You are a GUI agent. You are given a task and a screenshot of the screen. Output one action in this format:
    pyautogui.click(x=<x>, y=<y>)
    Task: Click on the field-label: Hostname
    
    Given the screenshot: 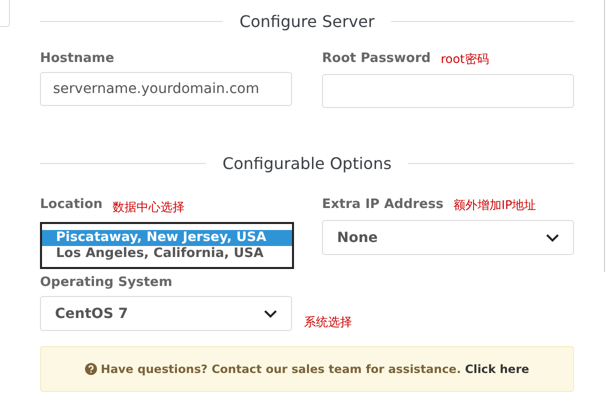 What is the action you would take?
    pyautogui.click(x=78, y=58)
    